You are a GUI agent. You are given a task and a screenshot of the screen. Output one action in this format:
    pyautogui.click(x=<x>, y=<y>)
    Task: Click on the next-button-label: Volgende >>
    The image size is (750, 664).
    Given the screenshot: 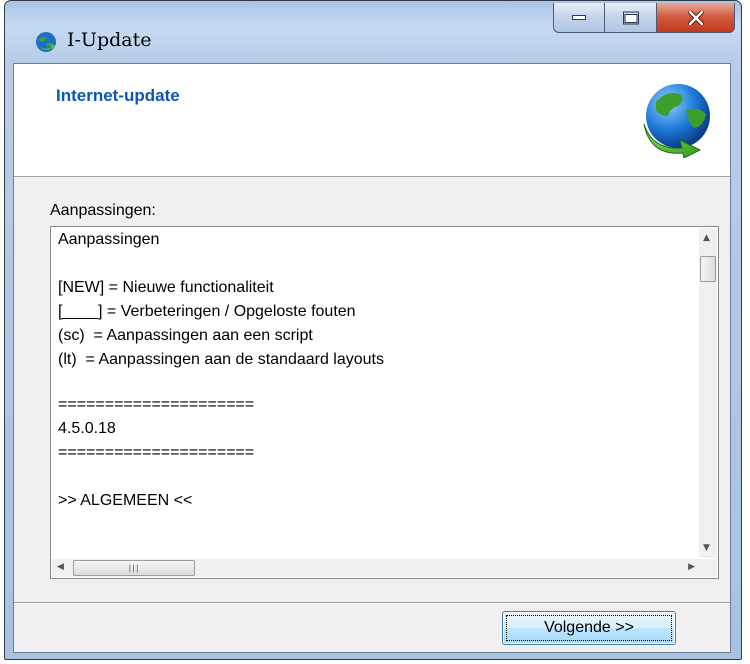 What is the action you would take?
    pyautogui.click(x=589, y=627)
    